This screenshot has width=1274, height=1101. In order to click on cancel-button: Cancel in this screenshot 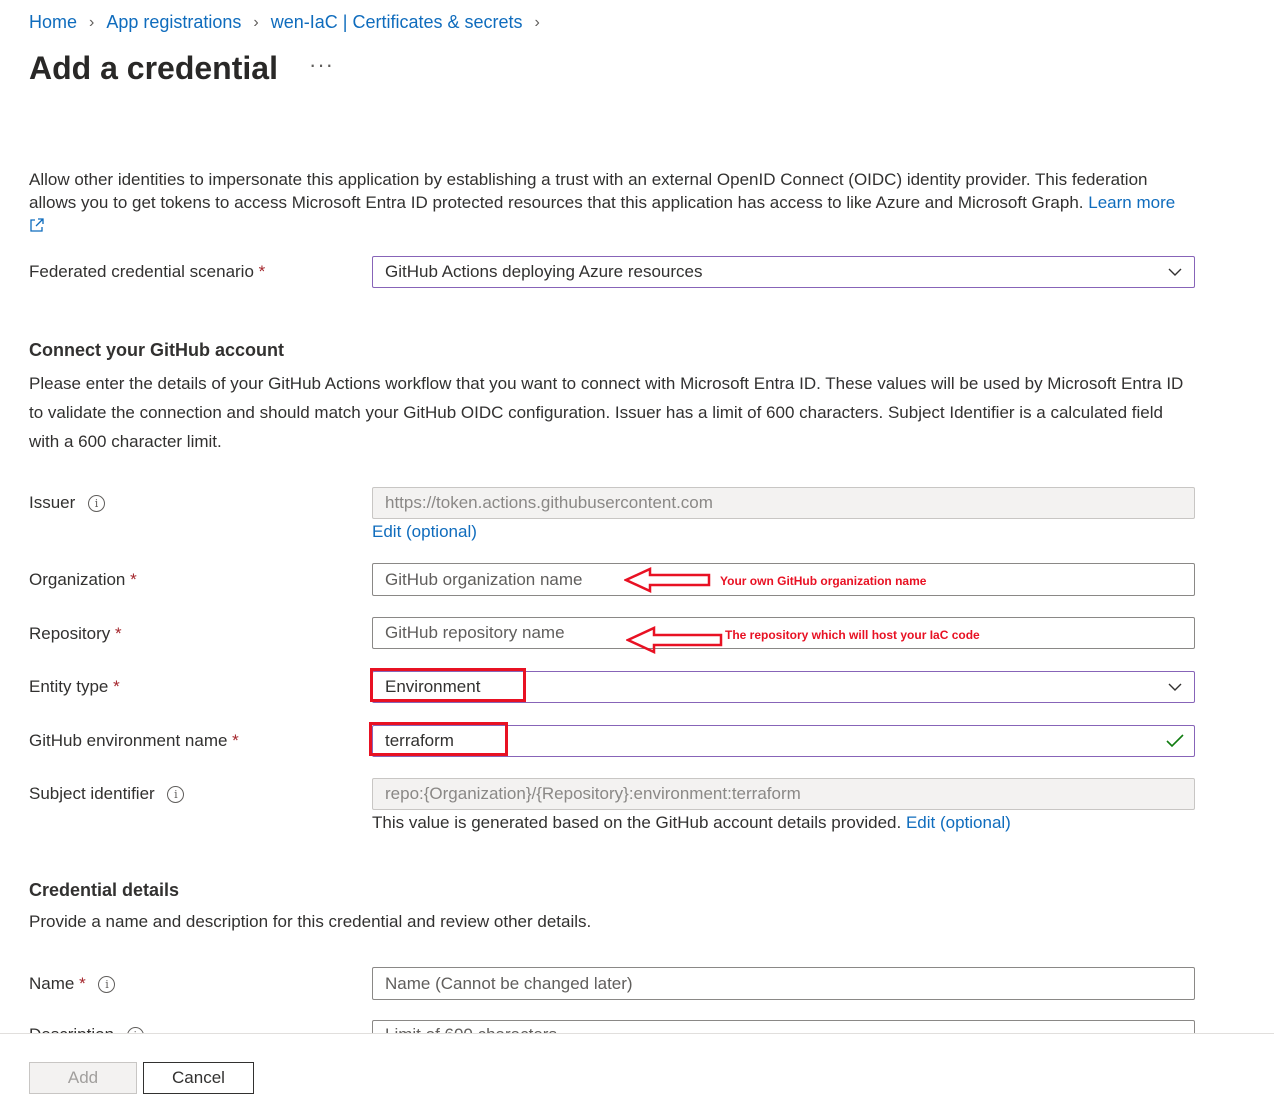, I will do `click(198, 1078)`.